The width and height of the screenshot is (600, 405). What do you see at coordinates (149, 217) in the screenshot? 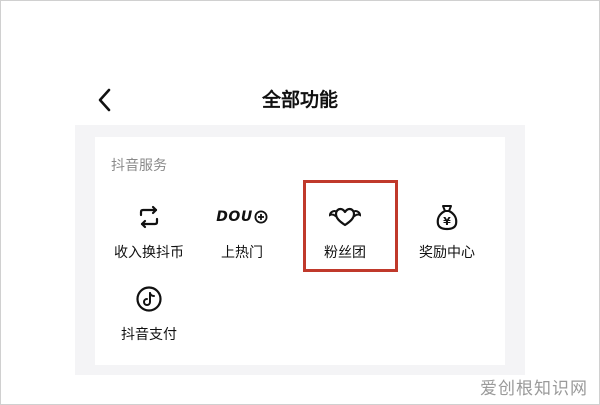
I see `exchange-icon` at bounding box center [149, 217].